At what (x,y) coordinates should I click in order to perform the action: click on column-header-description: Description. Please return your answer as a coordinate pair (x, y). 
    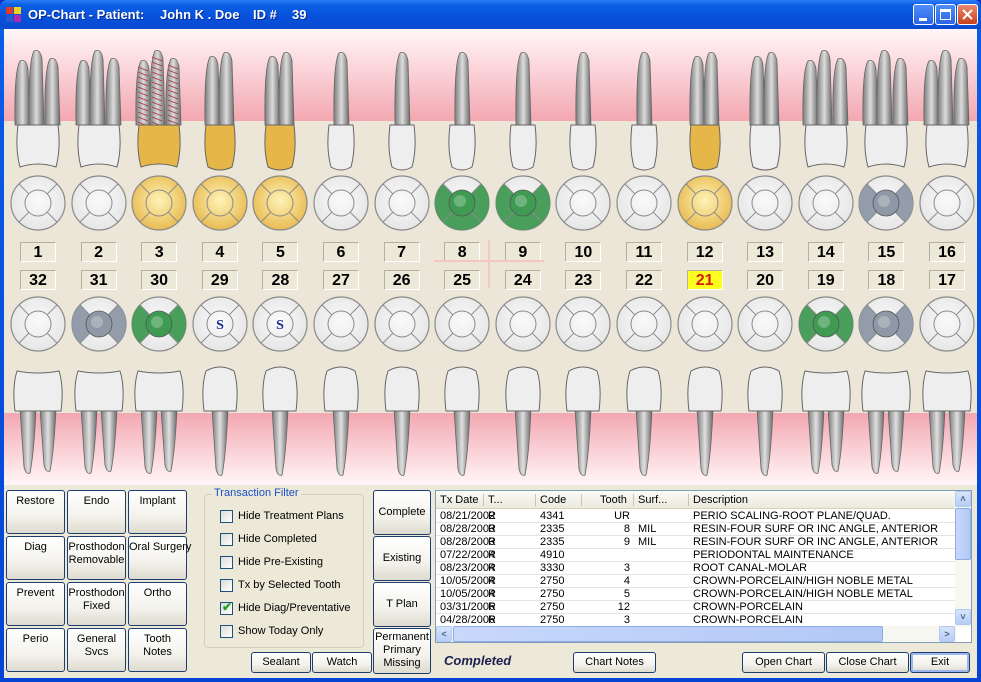
    Looking at the image, I should click on (720, 500).